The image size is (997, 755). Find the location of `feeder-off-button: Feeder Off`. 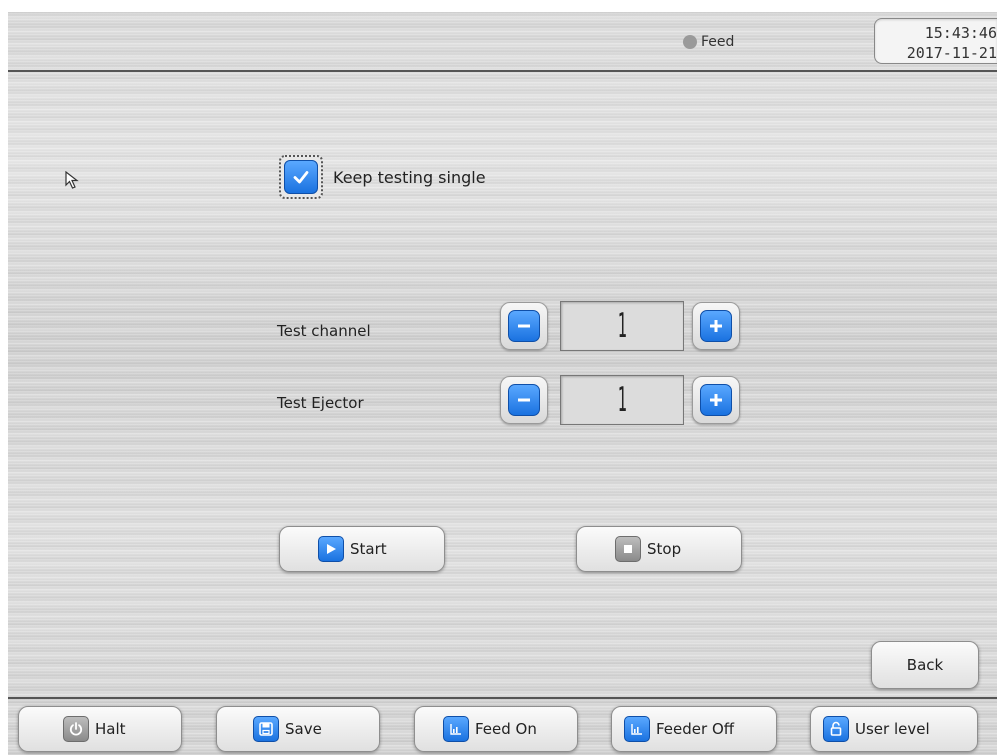

feeder-off-button: Feeder Off is located at coordinates (694, 729).